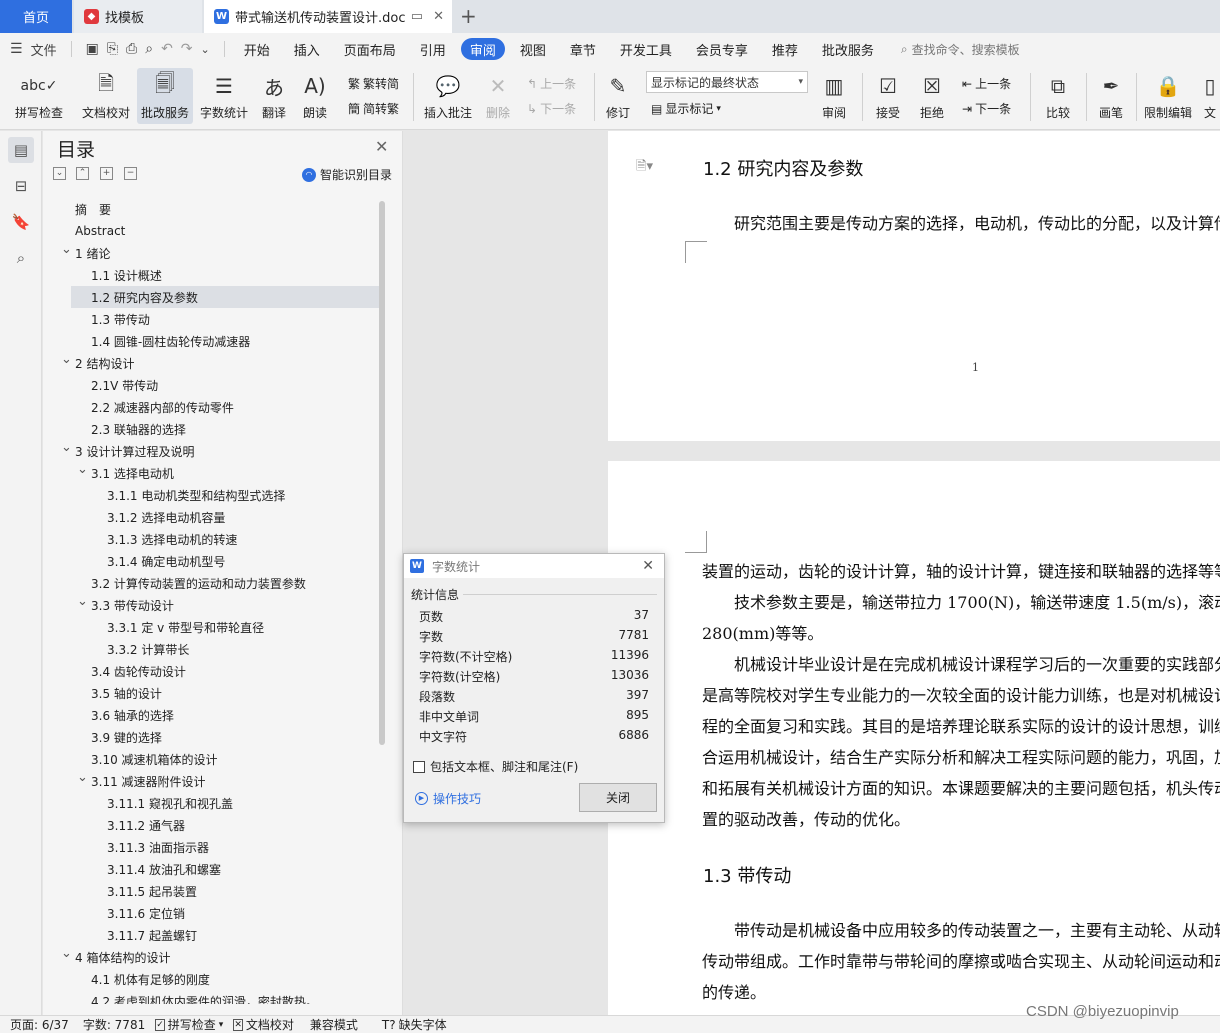 The image size is (1220, 1033). What do you see at coordinates (44, 49) in the screenshot?
I see `file-menu: 文件` at bounding box center [44, 49].